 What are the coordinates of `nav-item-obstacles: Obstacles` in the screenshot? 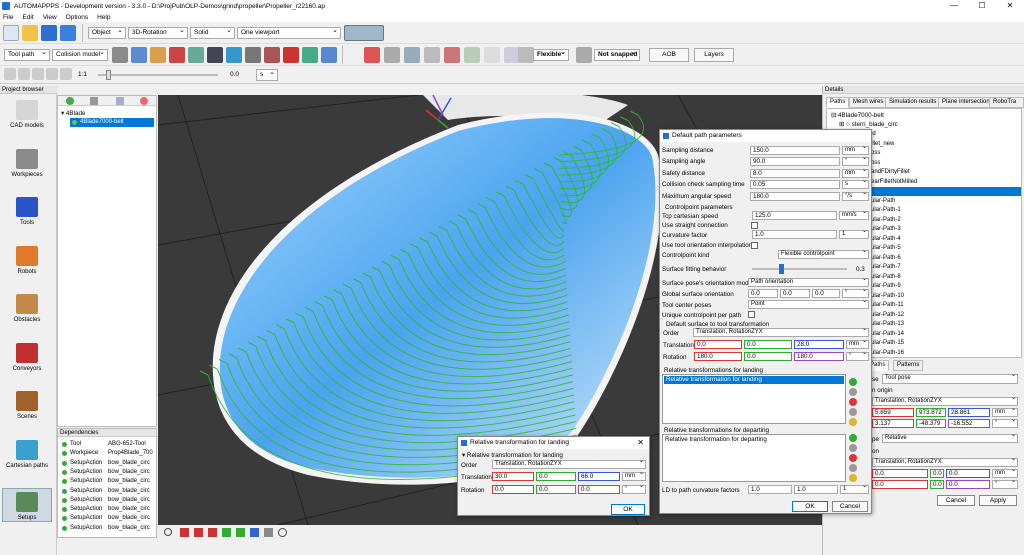 It's located at (27, 308).